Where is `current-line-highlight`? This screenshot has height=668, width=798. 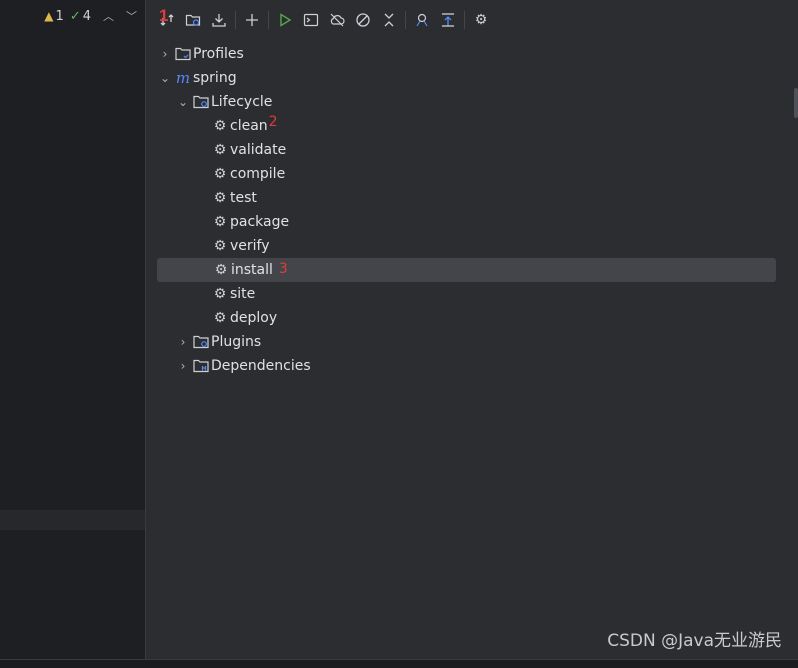 current-line-highlight is located at coordinates (72, 520).